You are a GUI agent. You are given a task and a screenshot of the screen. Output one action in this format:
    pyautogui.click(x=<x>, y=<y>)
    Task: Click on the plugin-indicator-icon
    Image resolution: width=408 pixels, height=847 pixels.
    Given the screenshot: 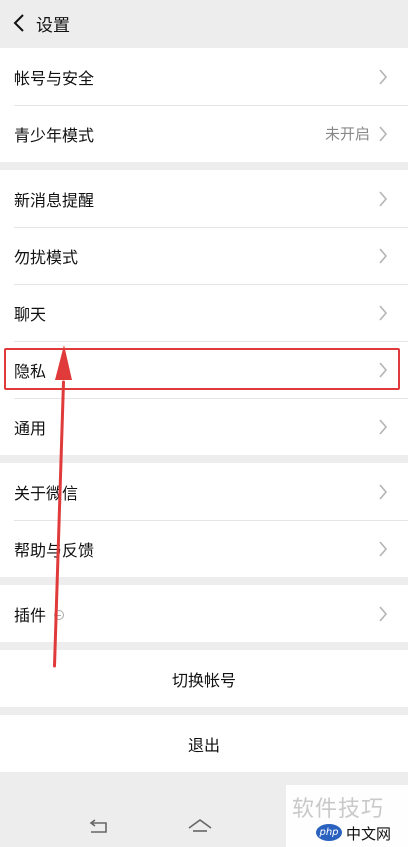 What is the action you would take?
    pyautogui.click(x=59, y=614)
    